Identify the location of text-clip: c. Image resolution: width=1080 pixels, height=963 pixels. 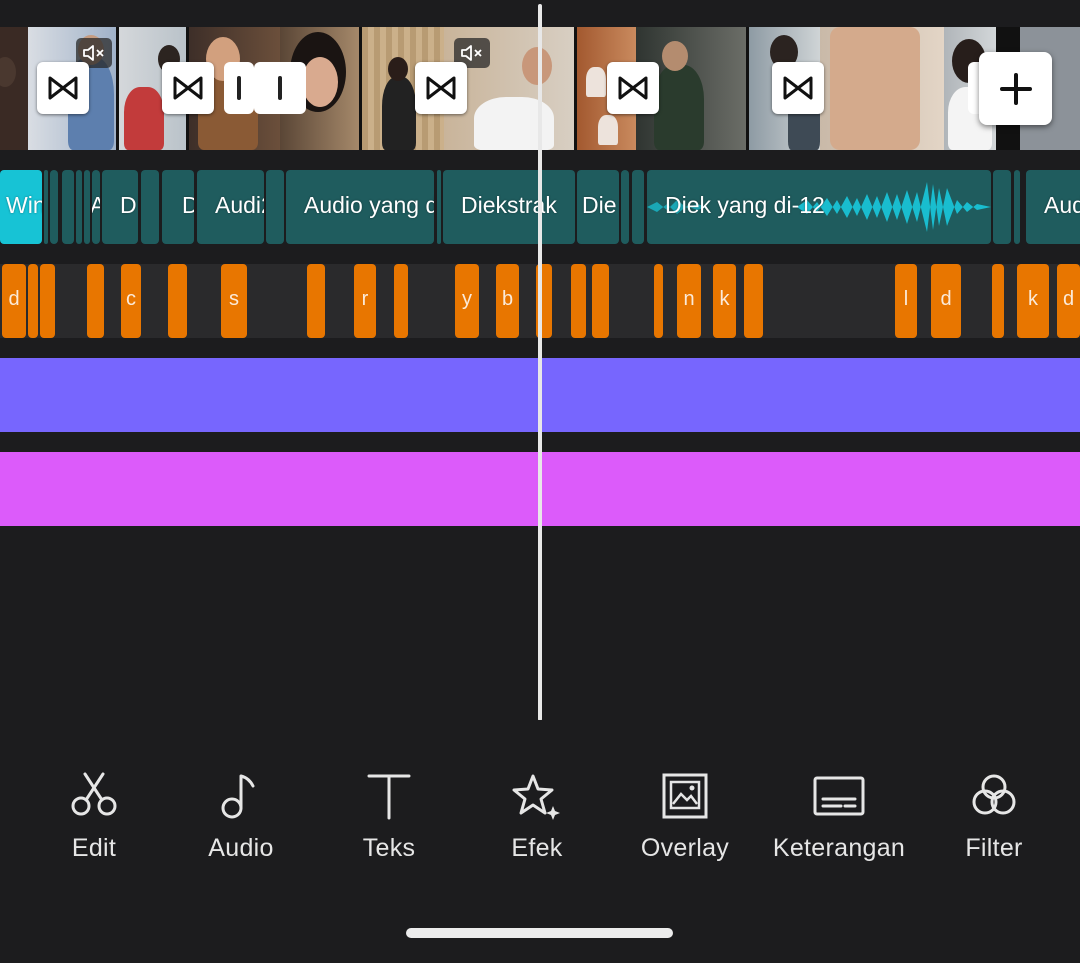
(131, 301).